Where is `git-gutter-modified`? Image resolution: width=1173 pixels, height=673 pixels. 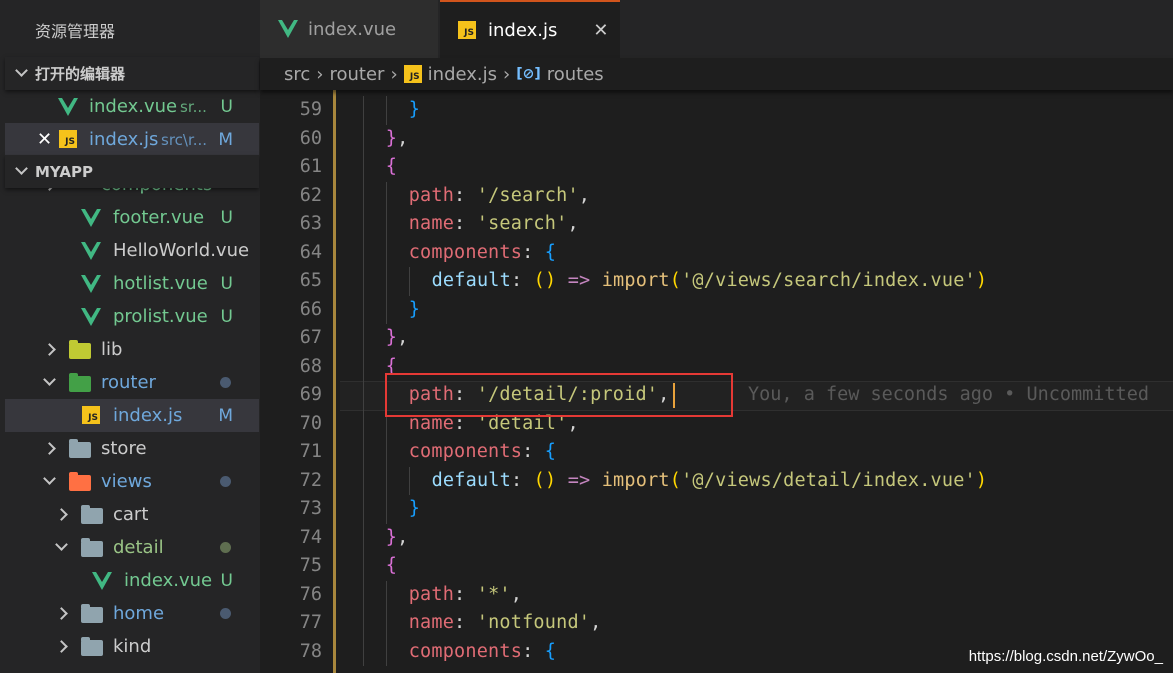
git-gutter-modified is located at coordinates (334, 381).